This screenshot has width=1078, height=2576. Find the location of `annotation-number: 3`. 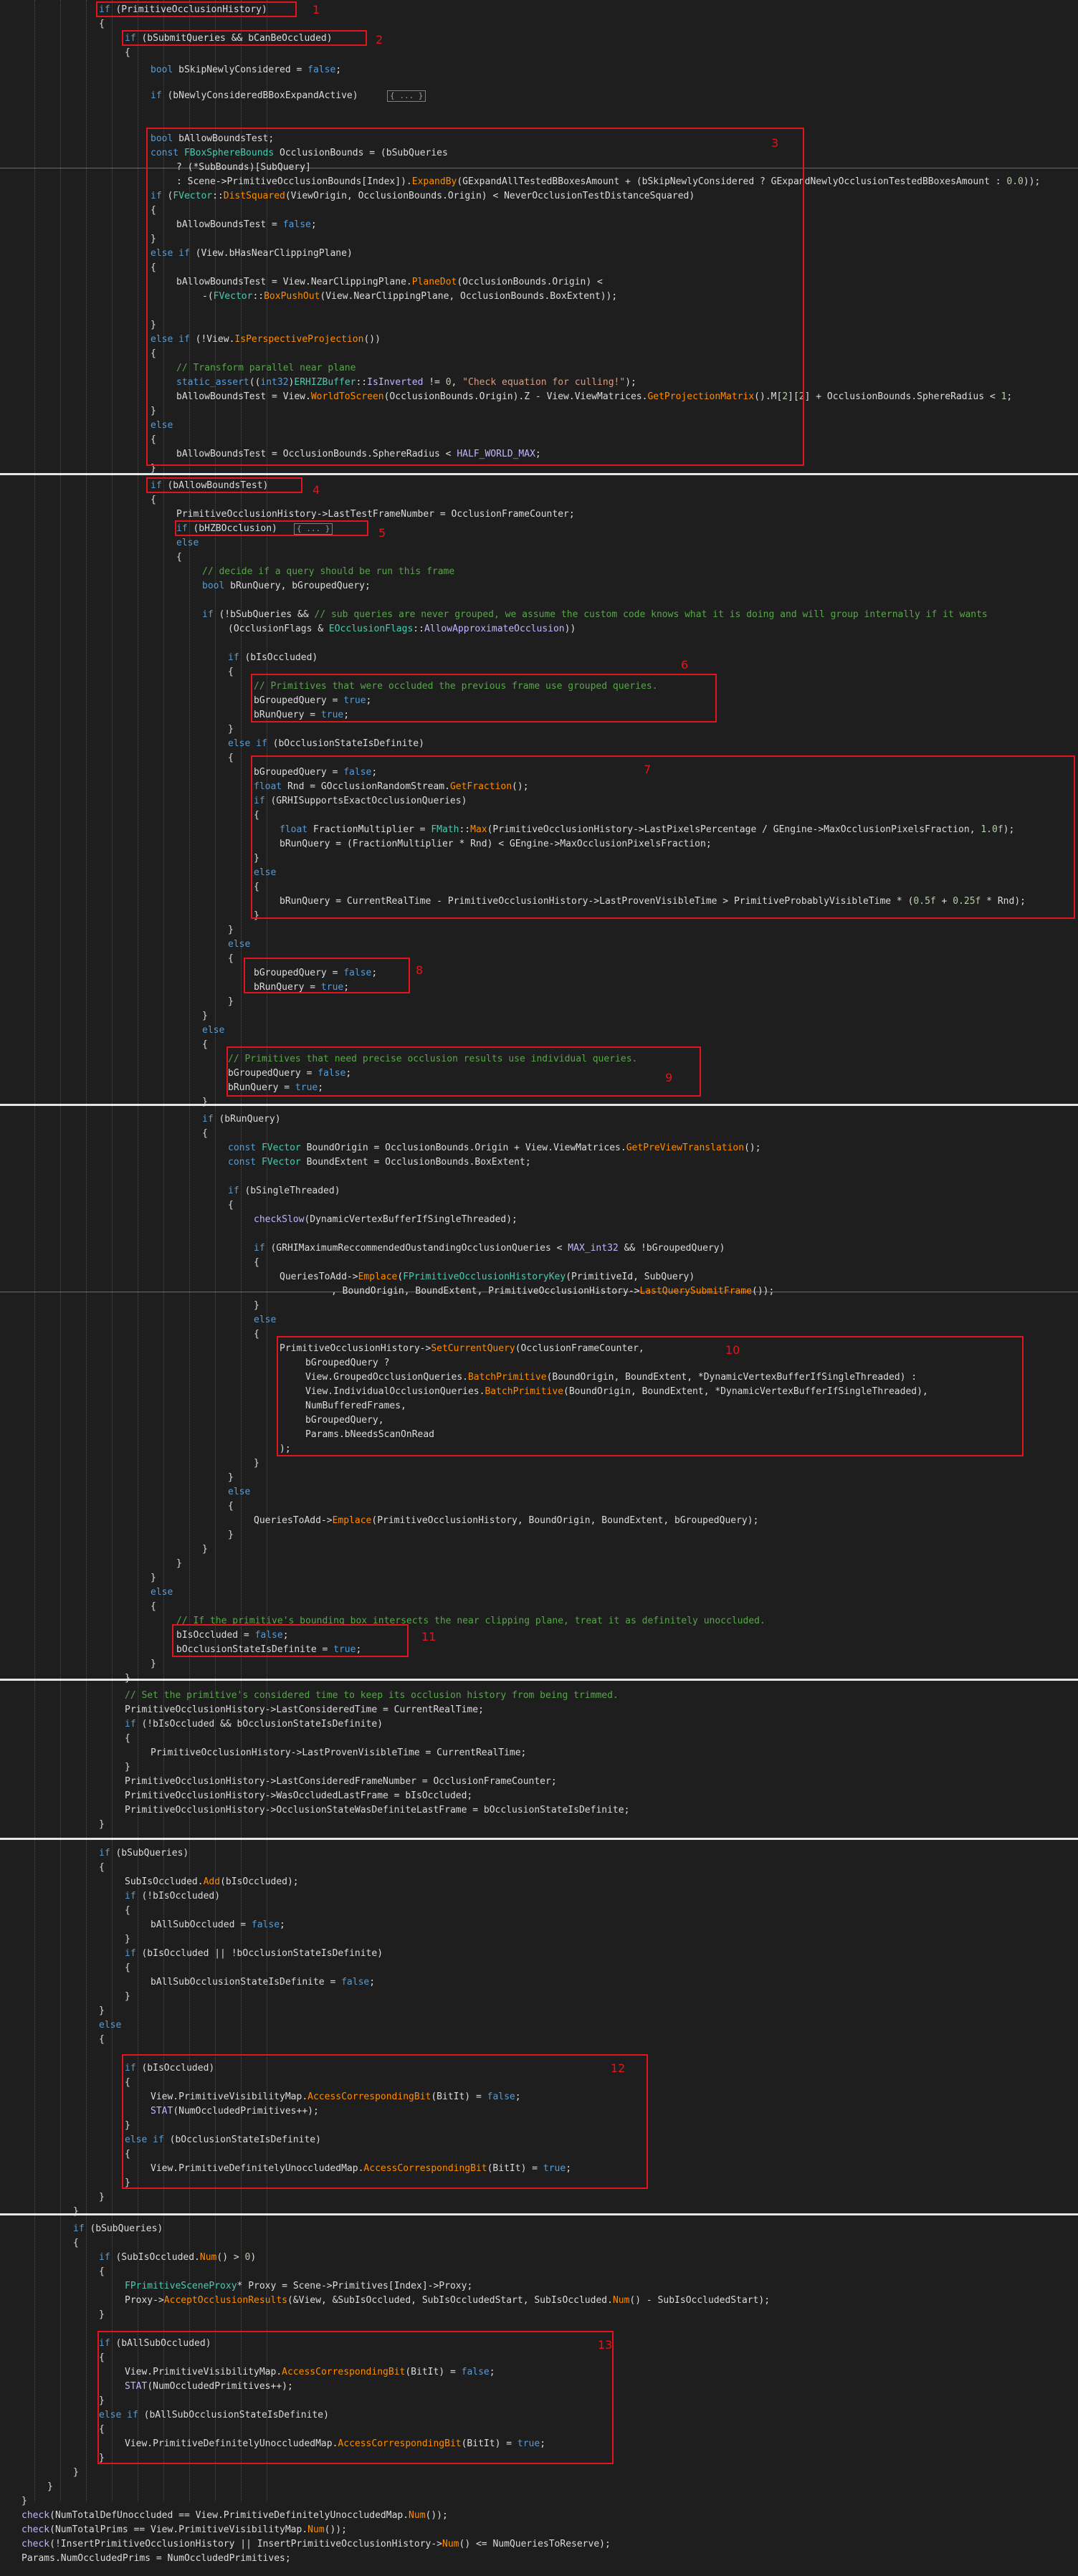

annotation-number: 3 is located at coordinates (775, 143).